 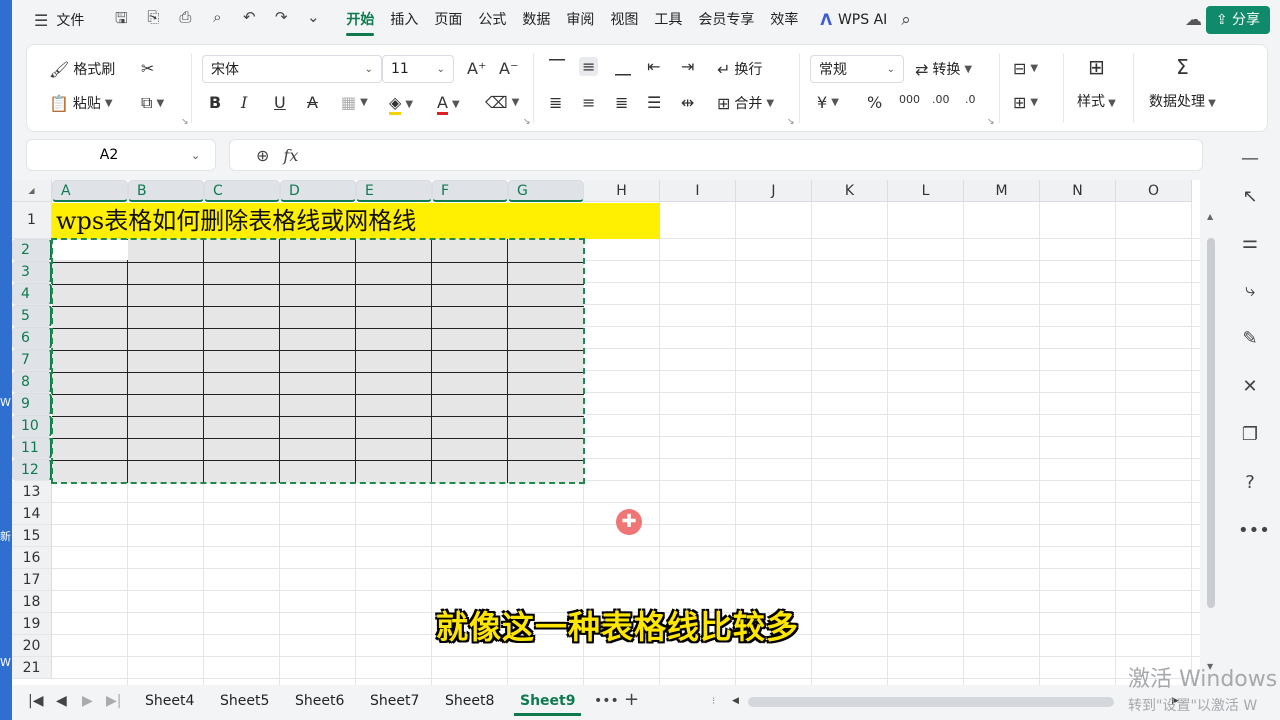 I want to click on next-sheet-icon: ▶, so click(x=87, y=701).